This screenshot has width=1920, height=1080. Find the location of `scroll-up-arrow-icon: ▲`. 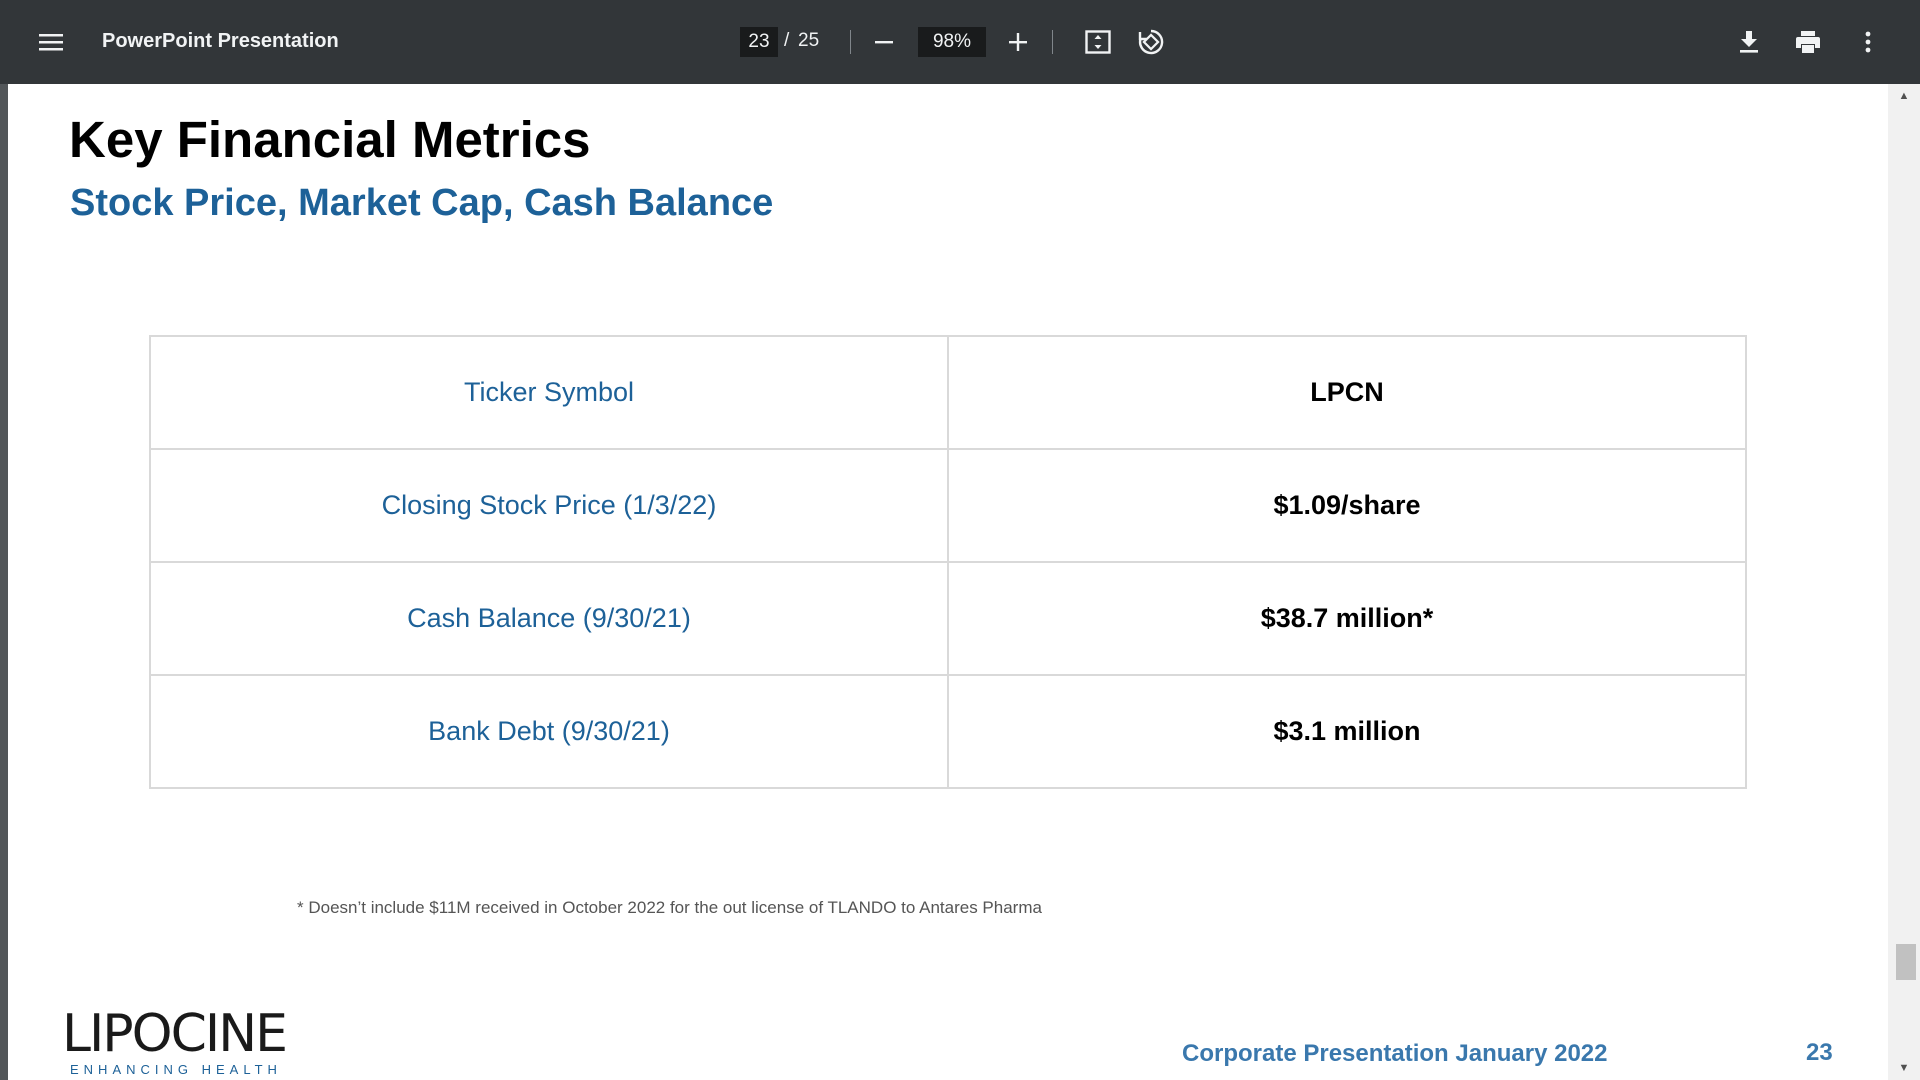

scroll-up-arrow-icon: ▲ is located at coordinates (1904, 96).